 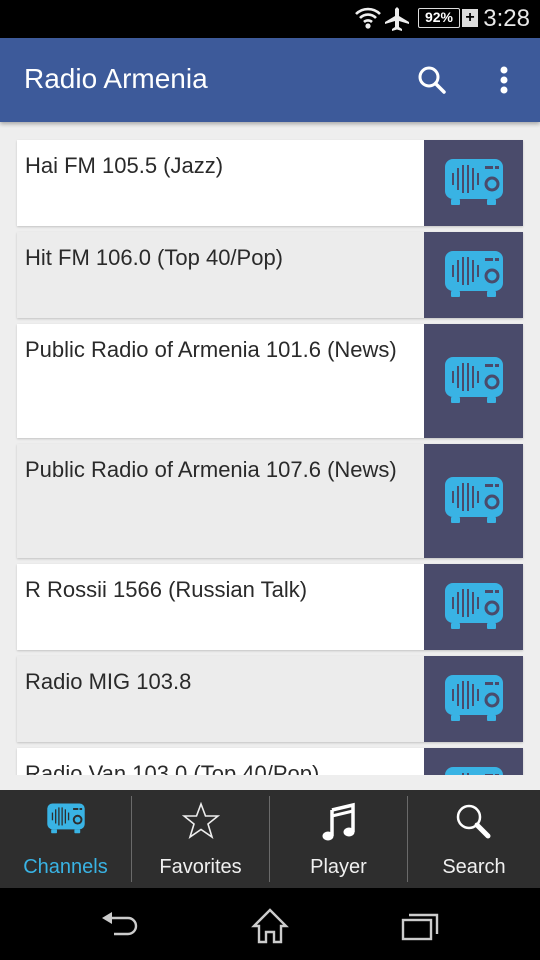 I want to click on tab-label: Channels, so click(x=65, y=867).